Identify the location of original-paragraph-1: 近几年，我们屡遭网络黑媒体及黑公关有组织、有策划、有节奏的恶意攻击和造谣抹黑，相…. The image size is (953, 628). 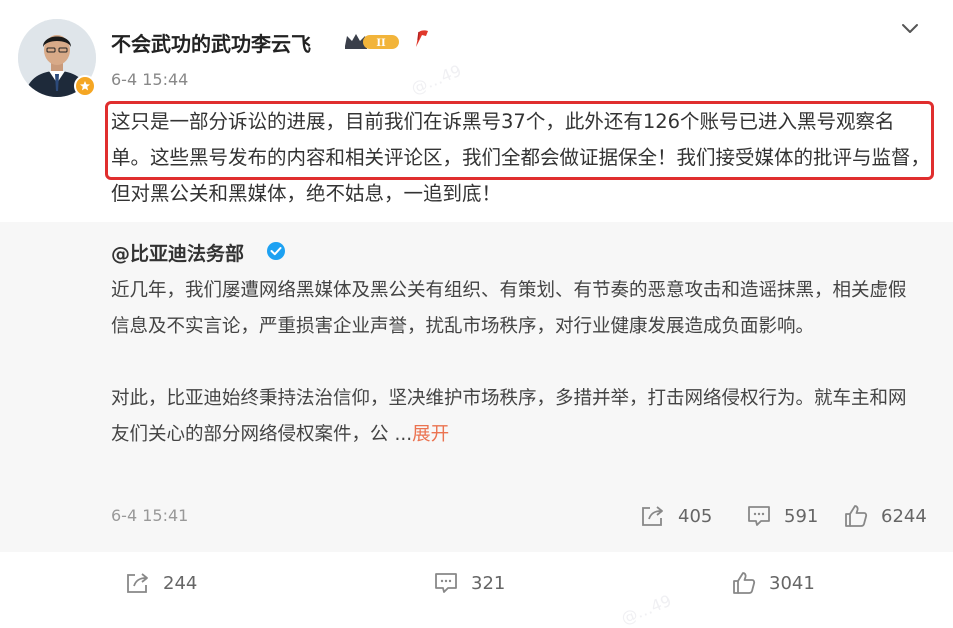
(509, 308).